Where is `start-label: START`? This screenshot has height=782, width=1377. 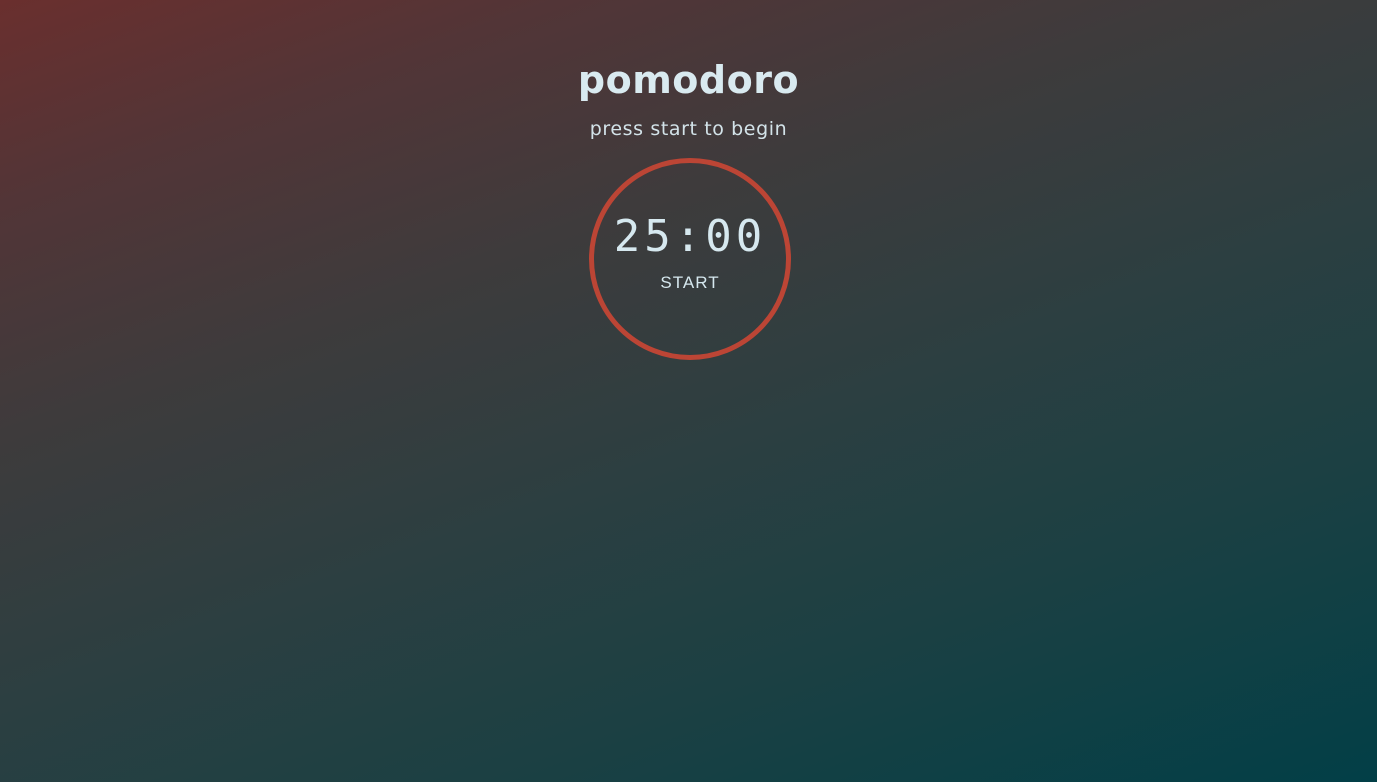 start-label: START is located at coordinates (690, 282).